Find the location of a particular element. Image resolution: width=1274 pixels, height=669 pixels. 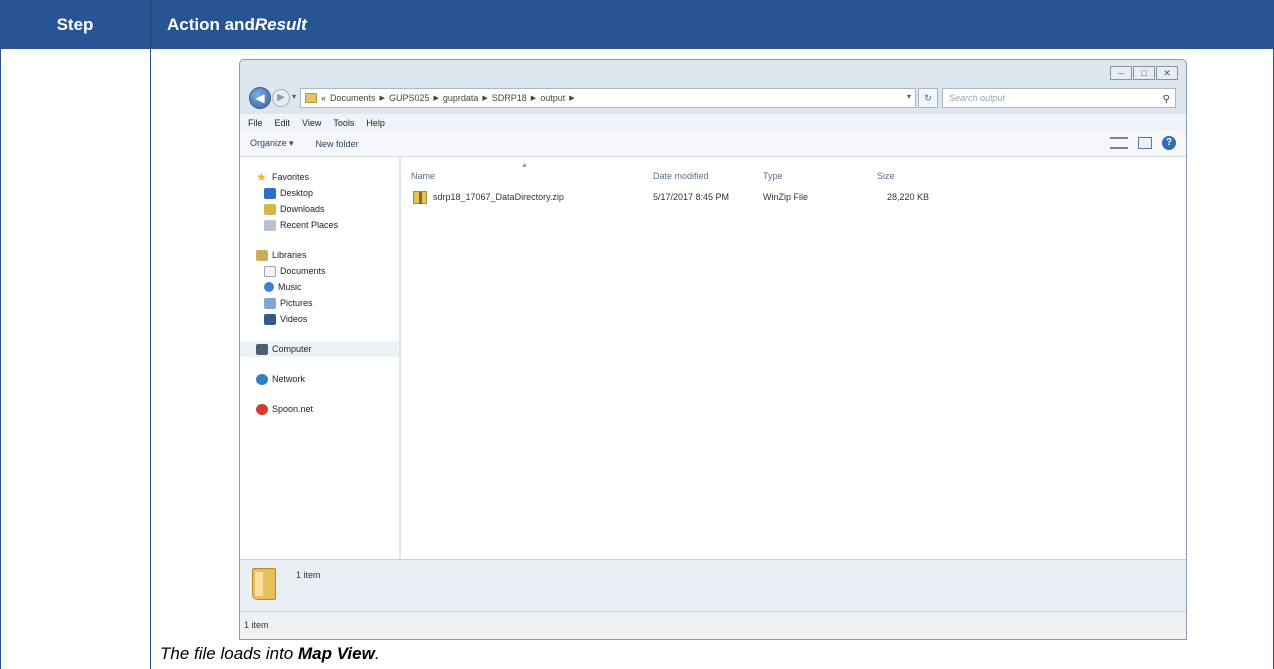

forward-arrow-icon: ▶ is located at coordinates (281, 98).